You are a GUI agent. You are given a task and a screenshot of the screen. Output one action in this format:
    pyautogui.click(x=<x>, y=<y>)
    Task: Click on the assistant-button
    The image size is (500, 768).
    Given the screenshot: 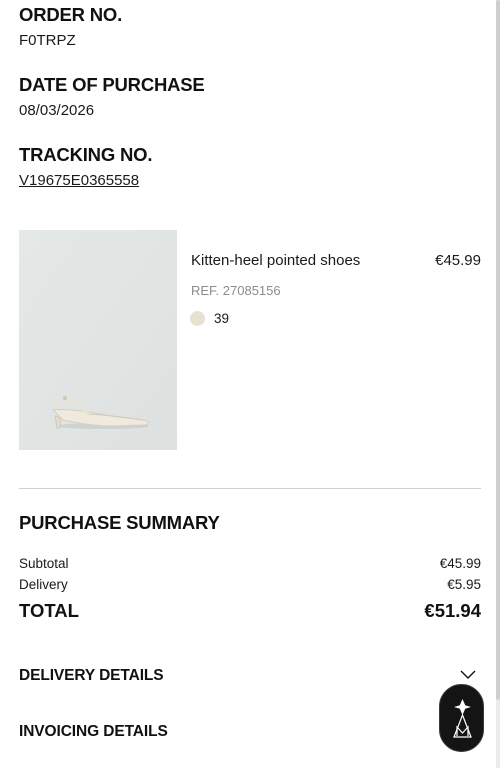 What is the action you would take?
    pyautogui.click(x=461, y=718)
    